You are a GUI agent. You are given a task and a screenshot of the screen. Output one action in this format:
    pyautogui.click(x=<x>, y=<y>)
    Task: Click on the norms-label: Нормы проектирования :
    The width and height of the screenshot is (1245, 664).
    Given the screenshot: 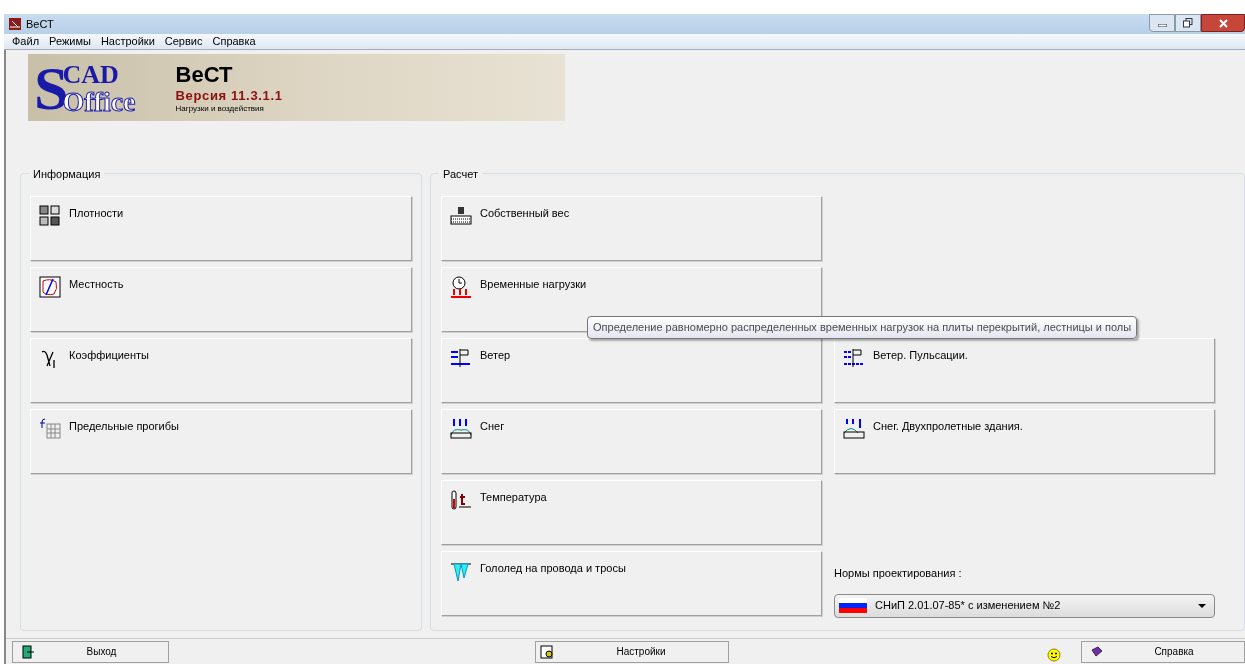 What is the action you would take?
    pyautogui.click(x=898, y=573)
    